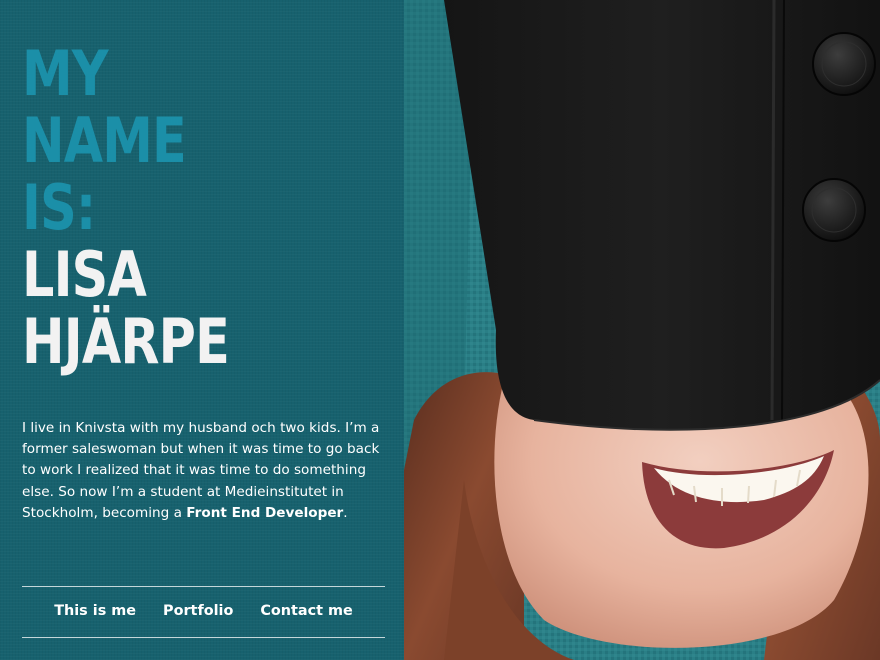 The width and height of the screenshot is (880, 660). What do you see at coordinates (198, 611) in the screenshot?
I see `nav-link-portfolio: Portfolio` at bounding box center [198, 611].